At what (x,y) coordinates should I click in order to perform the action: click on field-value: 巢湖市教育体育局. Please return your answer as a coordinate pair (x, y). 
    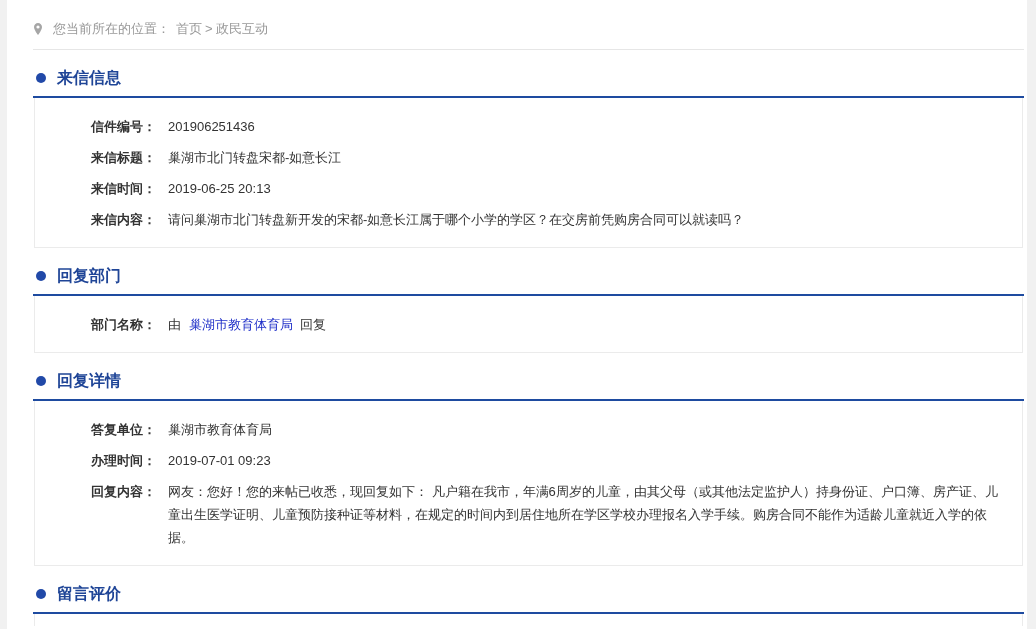
    Looking at the image, I should click on (220, 430).